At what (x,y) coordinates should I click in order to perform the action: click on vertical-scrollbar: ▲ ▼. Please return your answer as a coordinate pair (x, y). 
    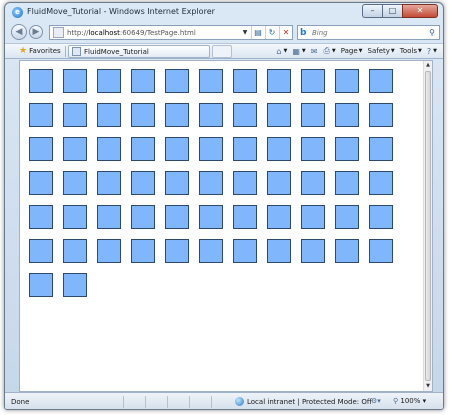
    Looking at the image, I should click on (427, 226).